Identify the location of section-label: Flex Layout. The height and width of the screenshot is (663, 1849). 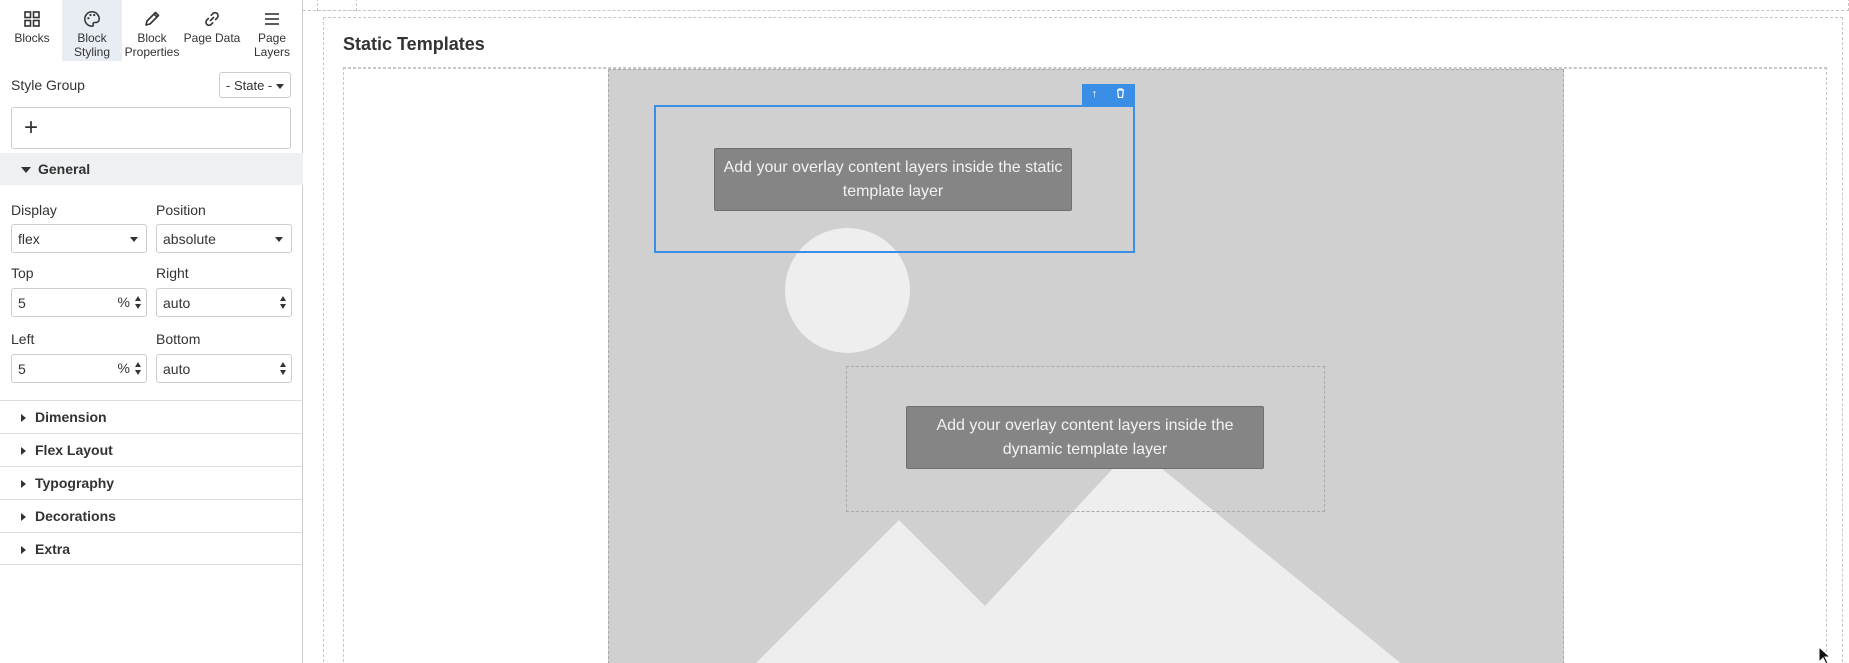
(74, 450).